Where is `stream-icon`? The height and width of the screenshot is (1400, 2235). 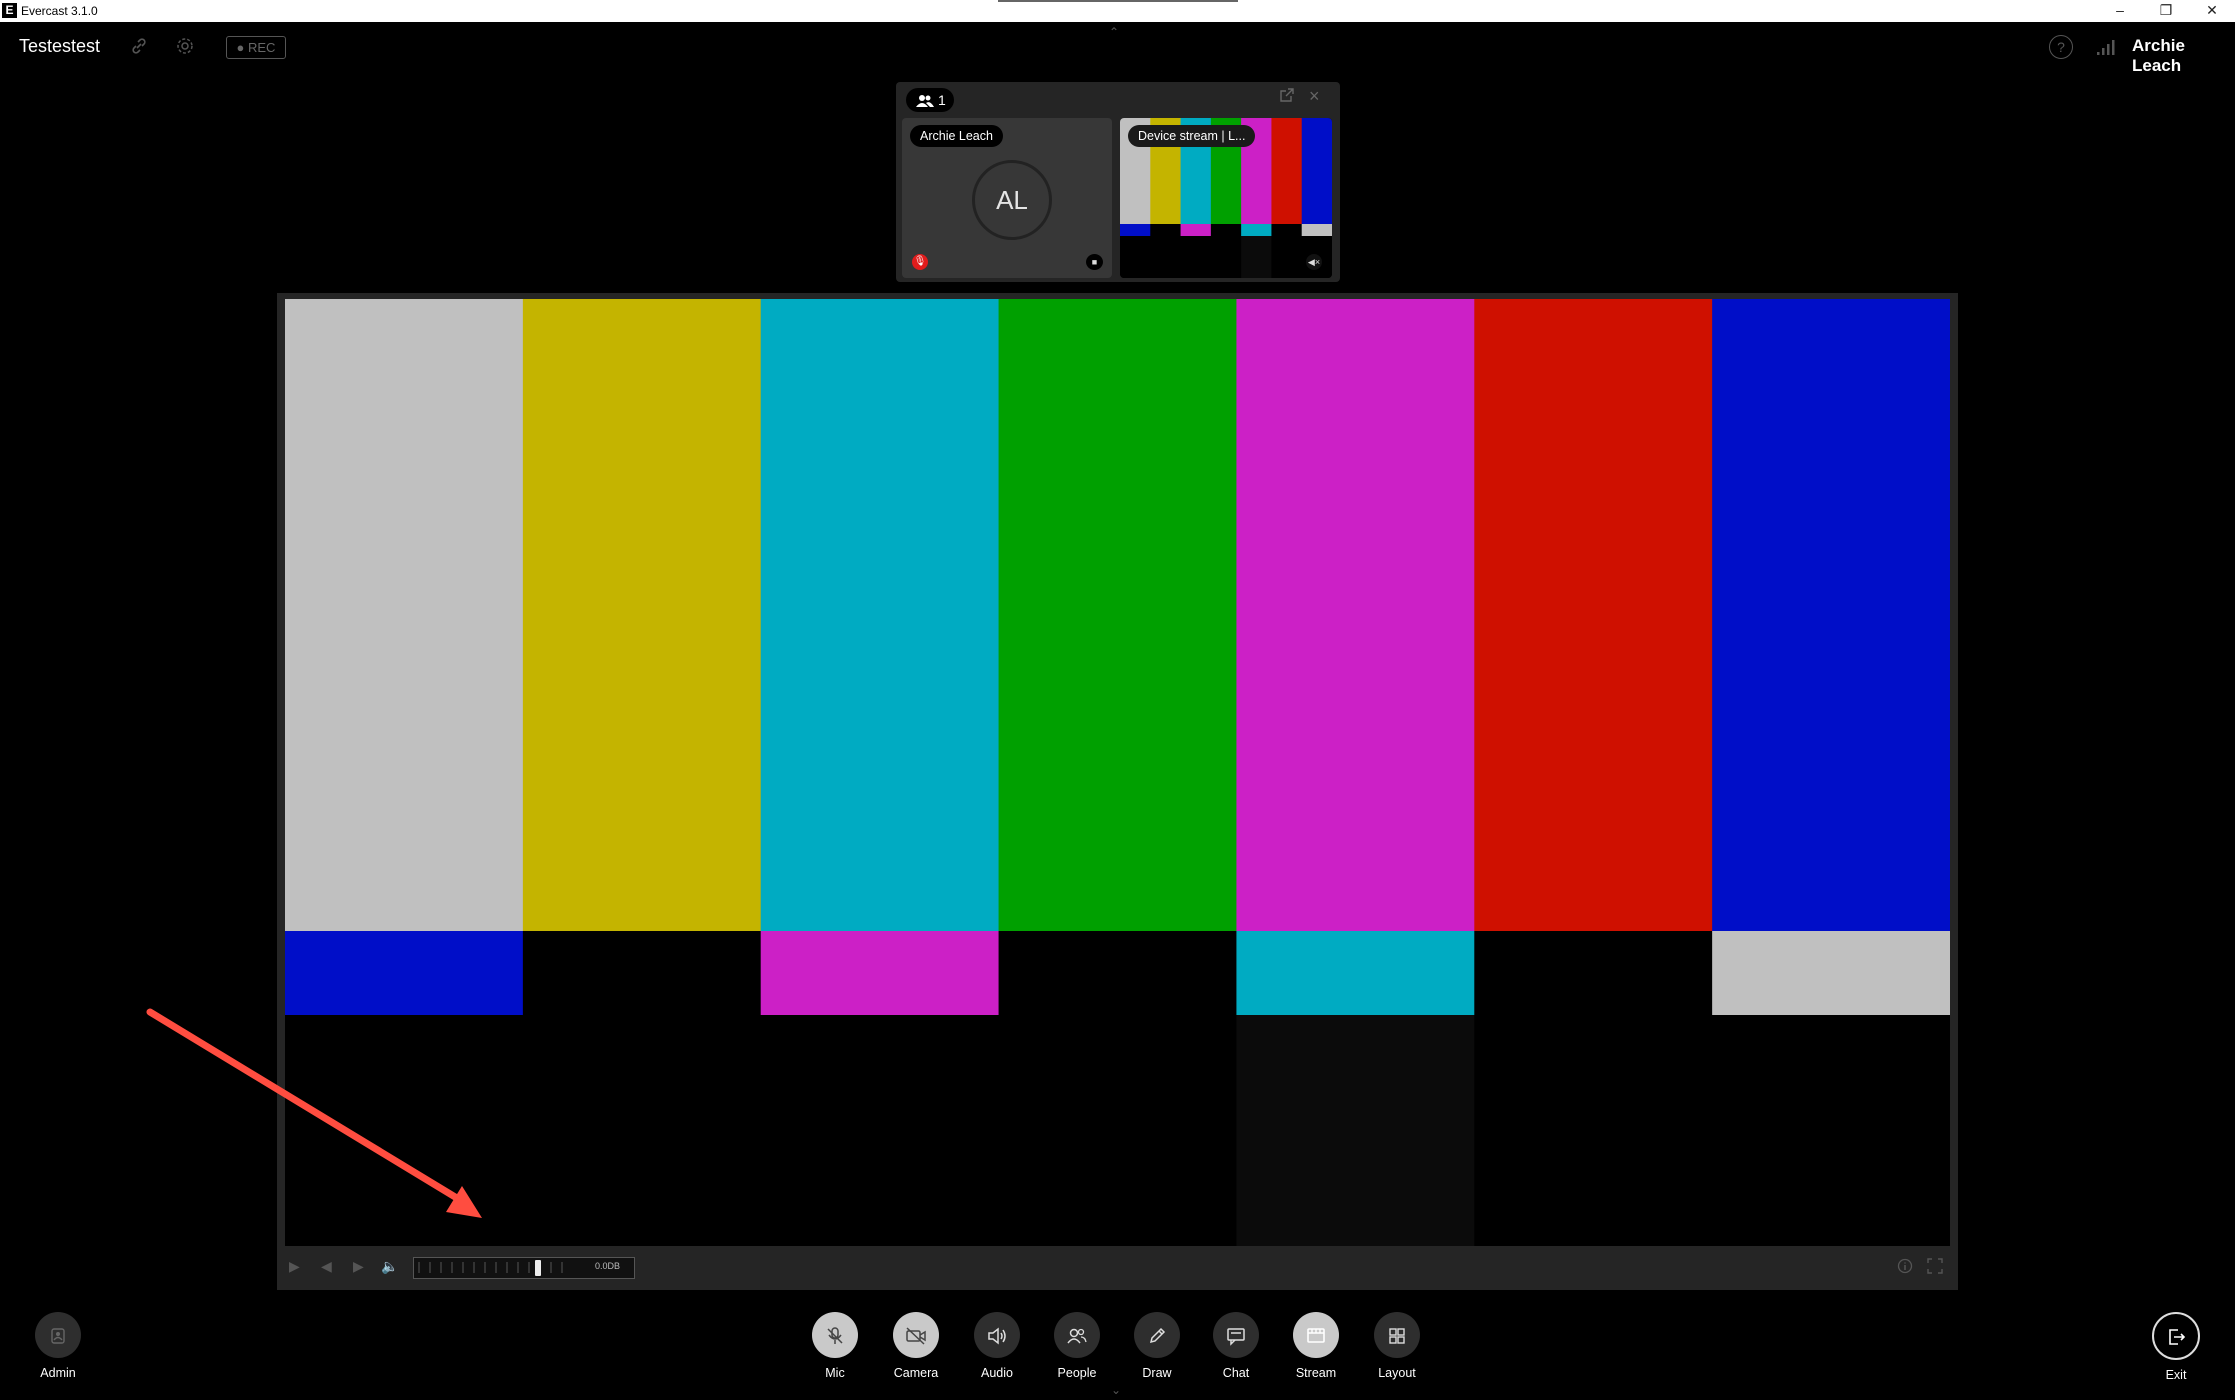
stream-icon is located at coordinates (1316, 1335).